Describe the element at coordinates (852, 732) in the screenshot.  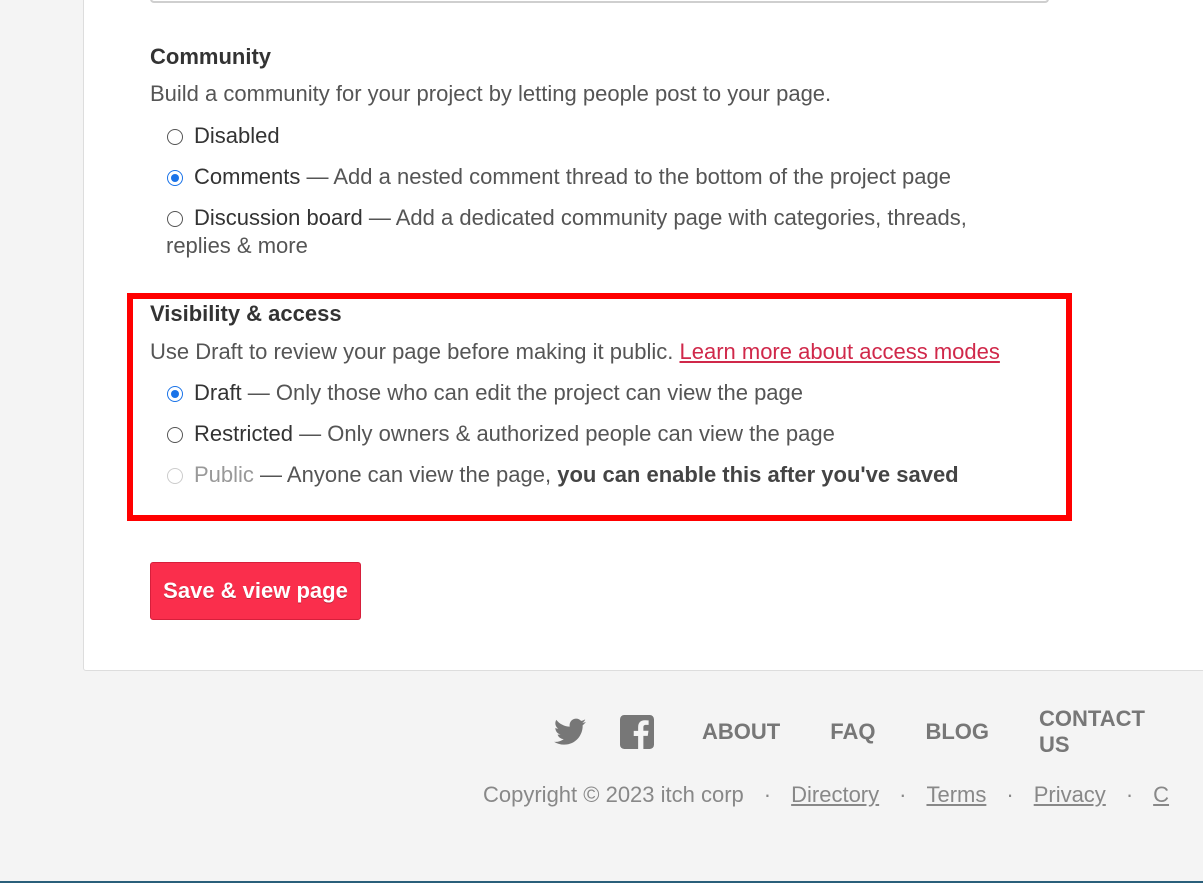
I see `footer-link-faq: FAQ` at that location.